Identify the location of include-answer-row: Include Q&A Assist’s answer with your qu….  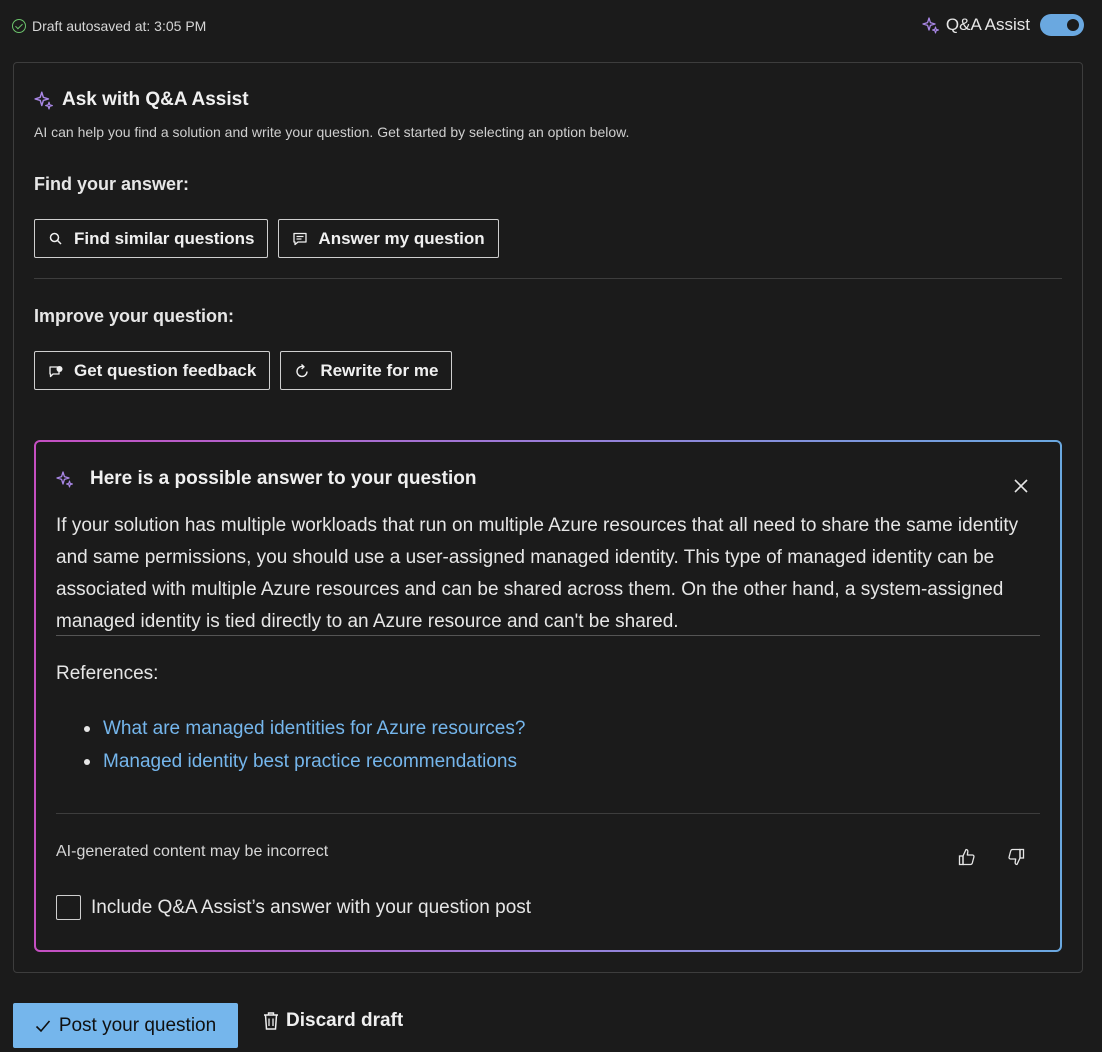
(293, 907).